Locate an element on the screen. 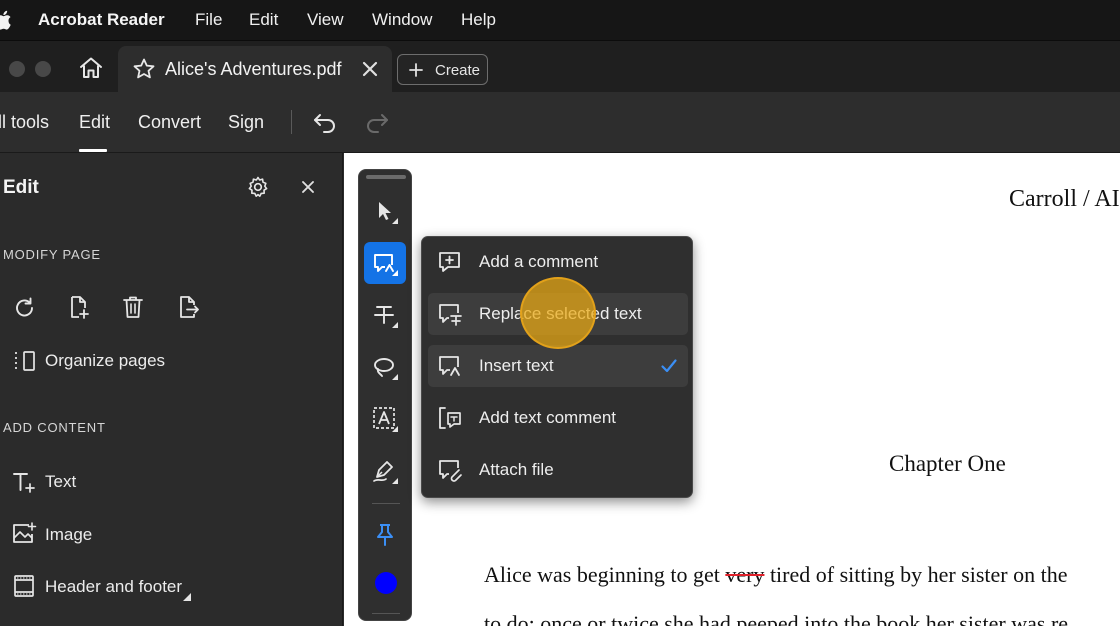  draw-tool-button is located at coordinates (385, 471).